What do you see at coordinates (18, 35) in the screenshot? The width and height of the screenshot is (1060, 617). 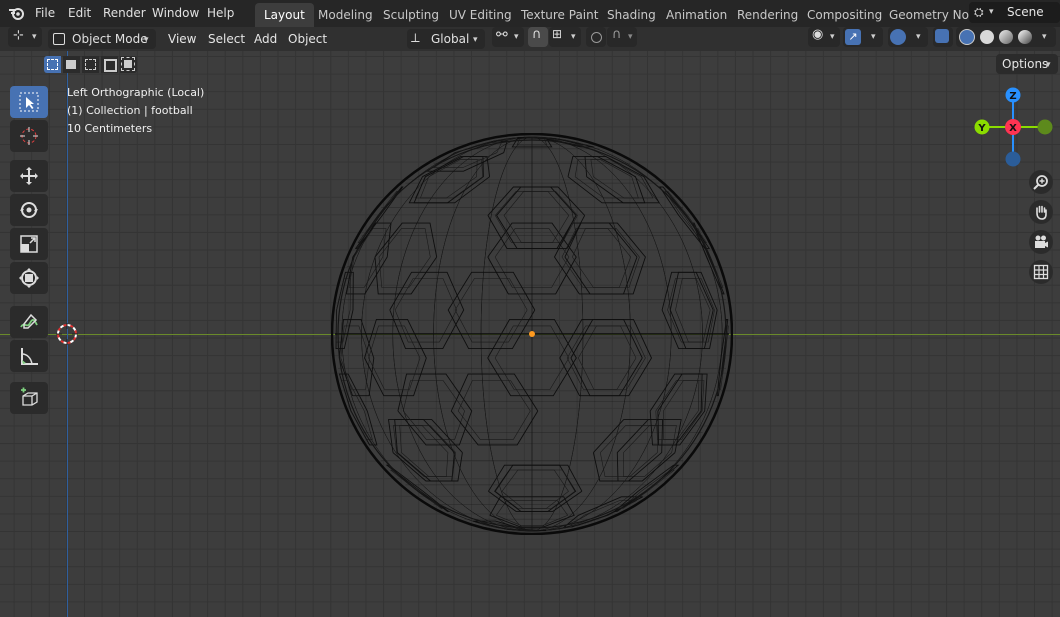 I see `axes-icon: ⊹` at bounding box center [18, 35].